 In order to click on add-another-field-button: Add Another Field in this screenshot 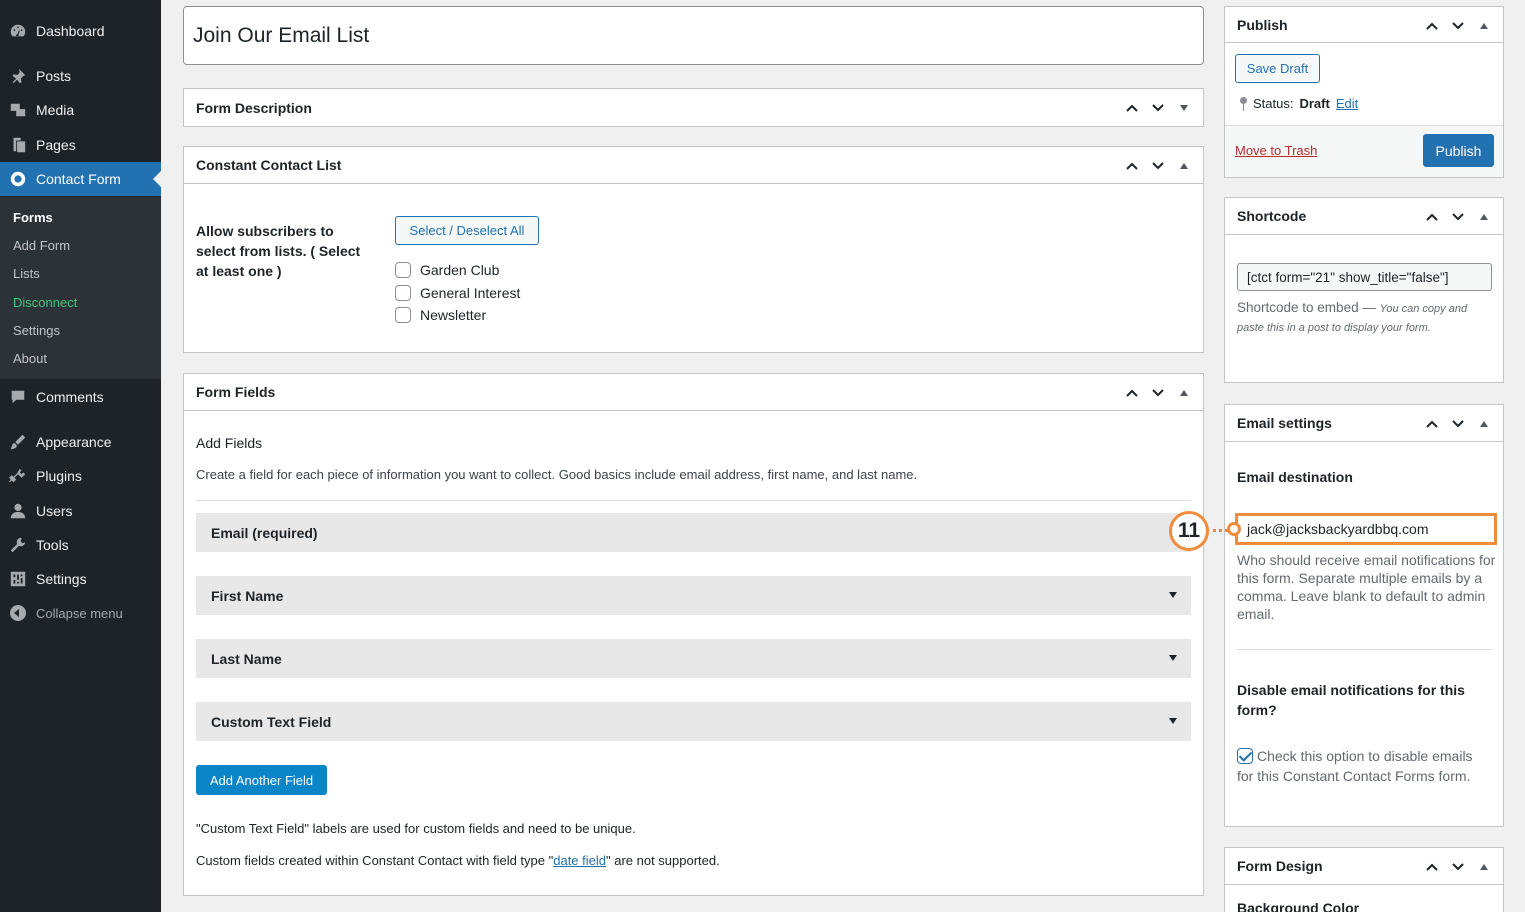, I will do `click(261, 780)`.